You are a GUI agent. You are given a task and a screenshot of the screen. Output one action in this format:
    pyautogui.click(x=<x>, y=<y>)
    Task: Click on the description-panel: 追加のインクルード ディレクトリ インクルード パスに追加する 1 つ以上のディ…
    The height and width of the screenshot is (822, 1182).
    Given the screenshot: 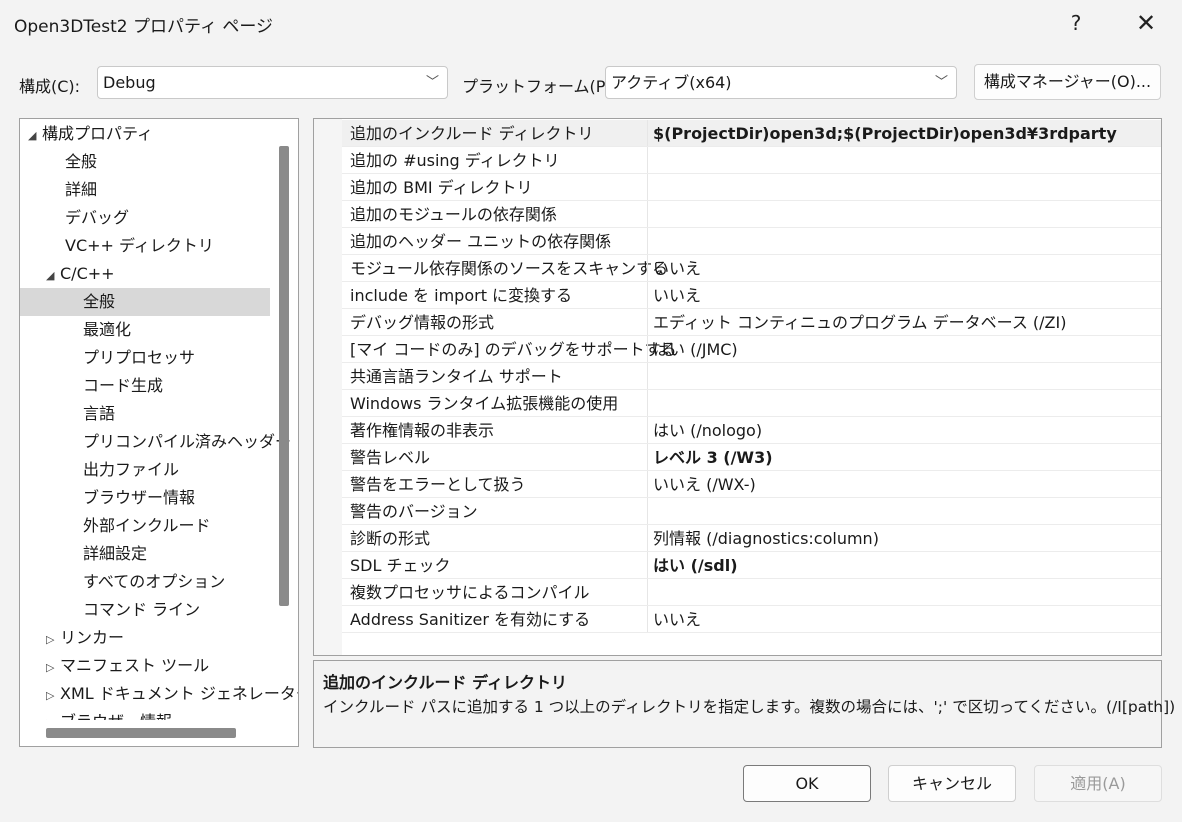 What is the action you would take?
    pyautogui.click(x=744, y=704)
    